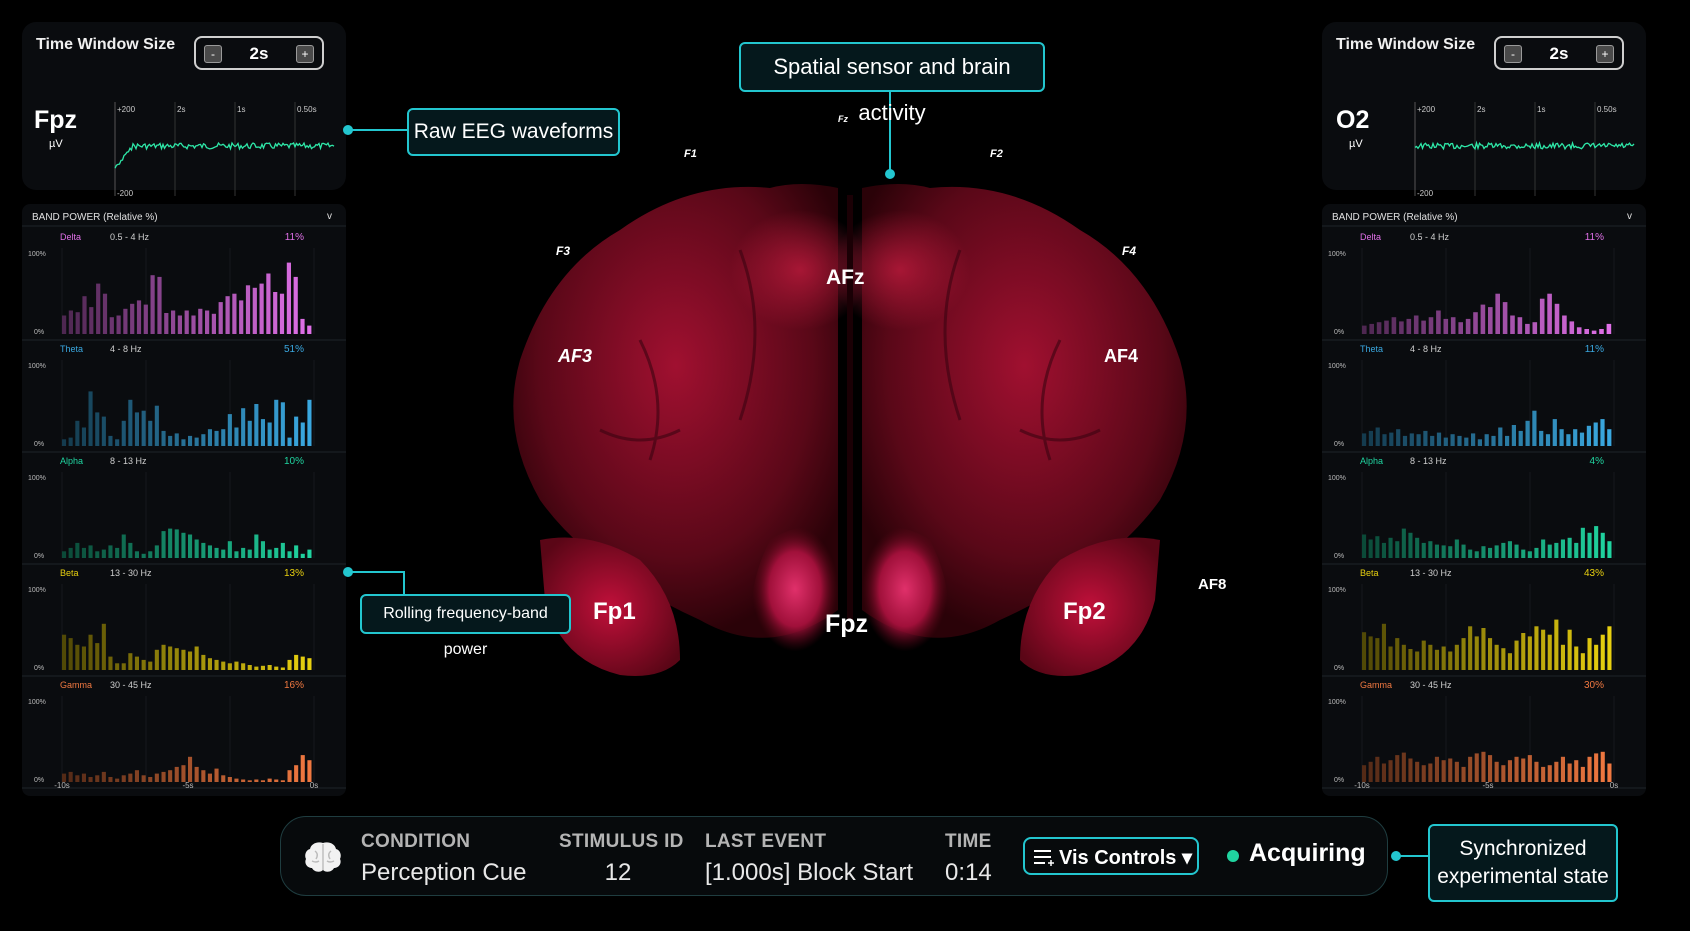 Image resolution: width=1690 pixels, height=931 pixels. I want to click on callout-rolling-band-power: Rolling frequency-band power, so click(465, 626).